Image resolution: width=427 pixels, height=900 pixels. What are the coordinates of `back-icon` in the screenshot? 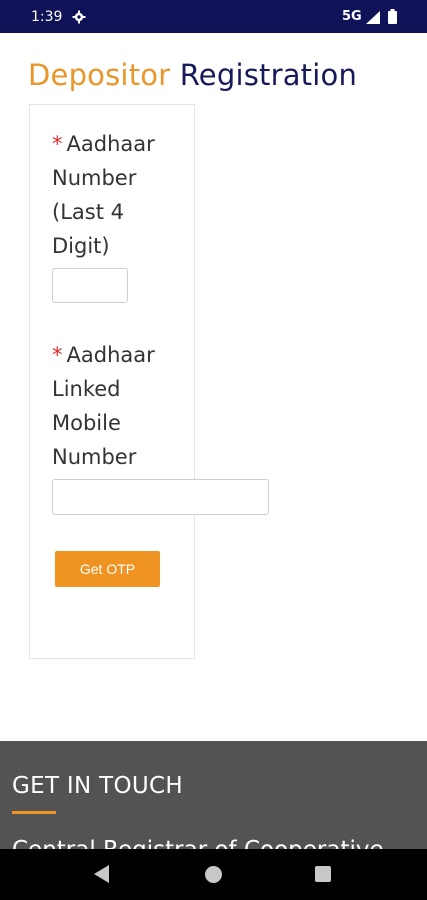 It's located at (102, 874).